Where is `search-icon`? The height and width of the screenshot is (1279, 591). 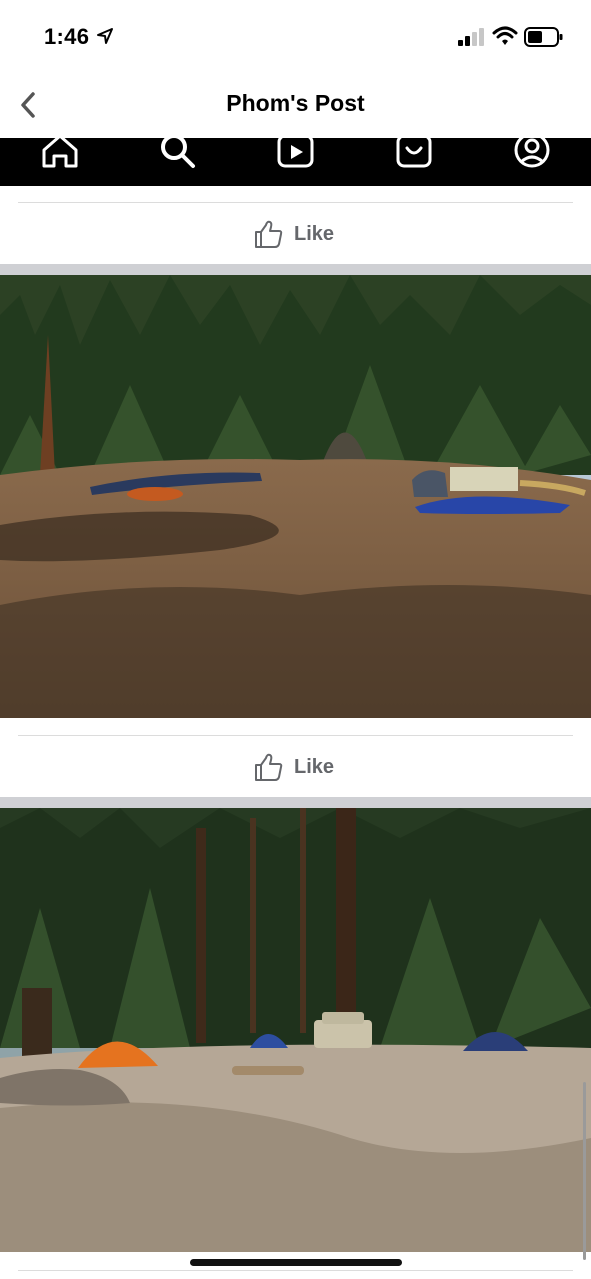 search-icon is located at coordinates (177, 154).